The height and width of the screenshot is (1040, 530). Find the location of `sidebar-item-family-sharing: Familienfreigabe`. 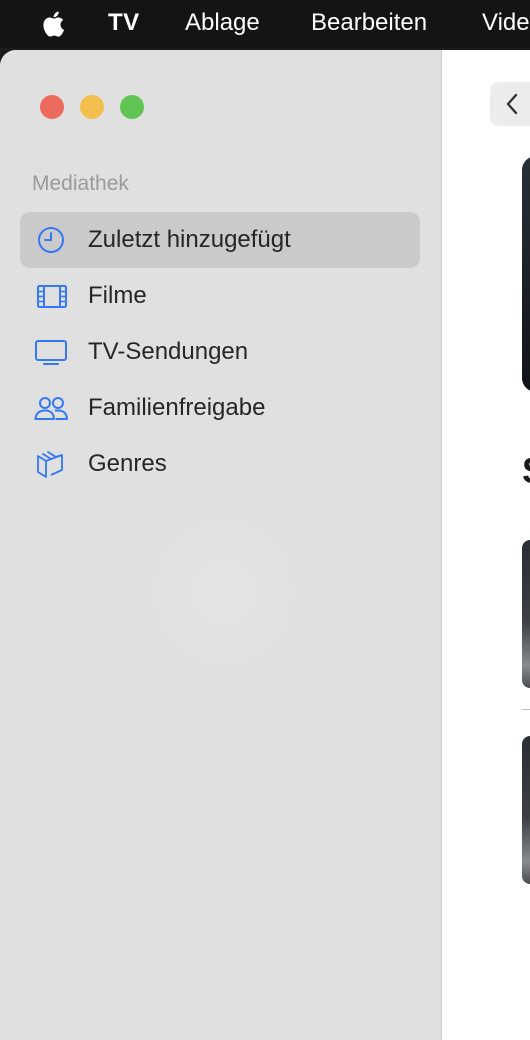

sidebar-item-family-sharing: Familienfreigabe is located at coordinates (220, 408).